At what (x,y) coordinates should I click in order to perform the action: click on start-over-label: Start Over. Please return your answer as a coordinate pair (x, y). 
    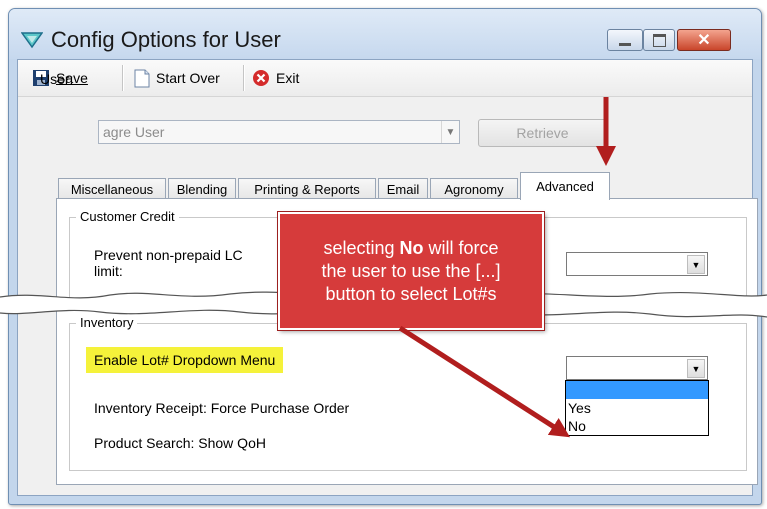
    Looking at the image, I should click on (188, 78).